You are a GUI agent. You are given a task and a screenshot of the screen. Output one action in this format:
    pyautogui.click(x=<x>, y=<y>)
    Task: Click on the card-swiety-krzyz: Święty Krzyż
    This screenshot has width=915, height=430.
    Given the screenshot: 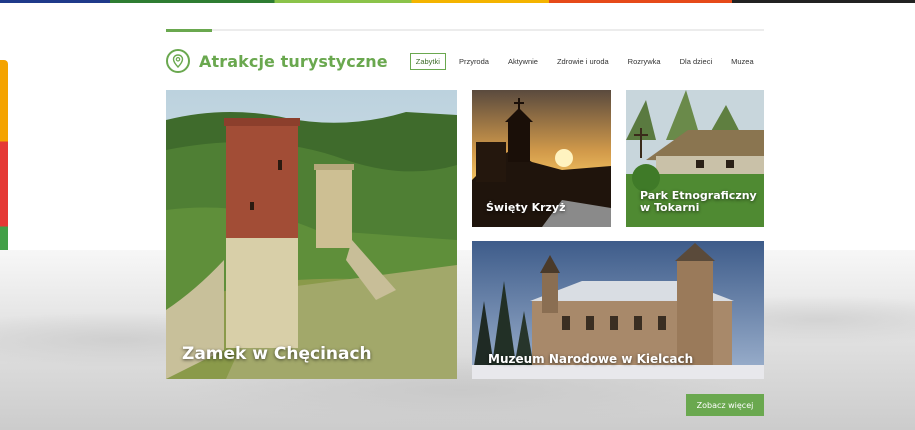 What is the action you would take?
    pyautogui.click(x=541, y=158)
    